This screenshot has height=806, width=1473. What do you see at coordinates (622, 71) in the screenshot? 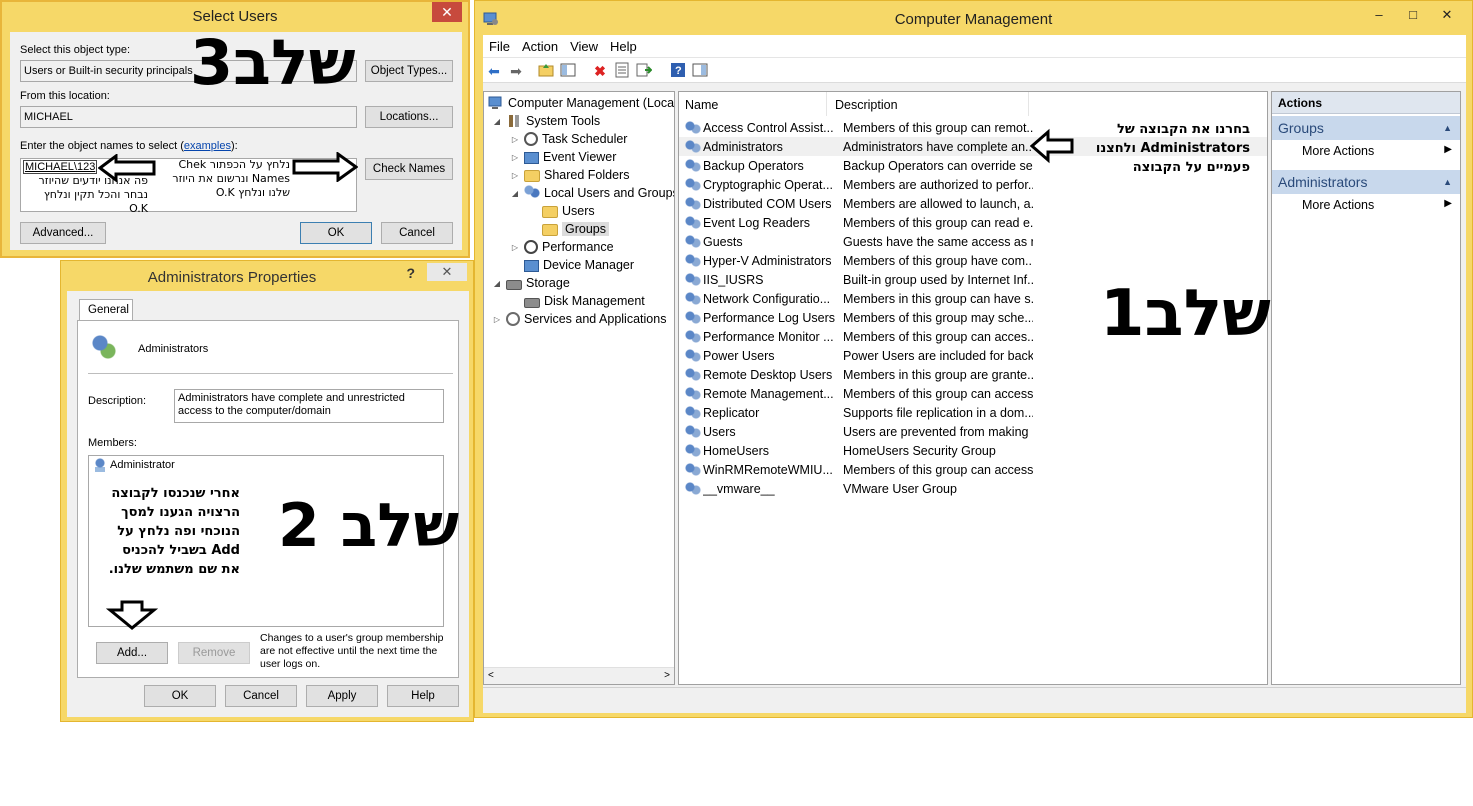
I see `properties-icon` at bounding box center [622, 71].